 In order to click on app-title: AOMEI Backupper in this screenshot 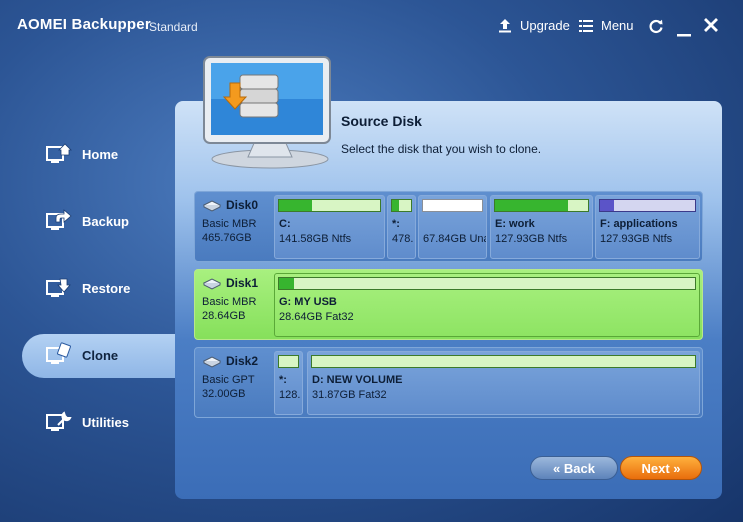, I will do `click(84, 24)`.